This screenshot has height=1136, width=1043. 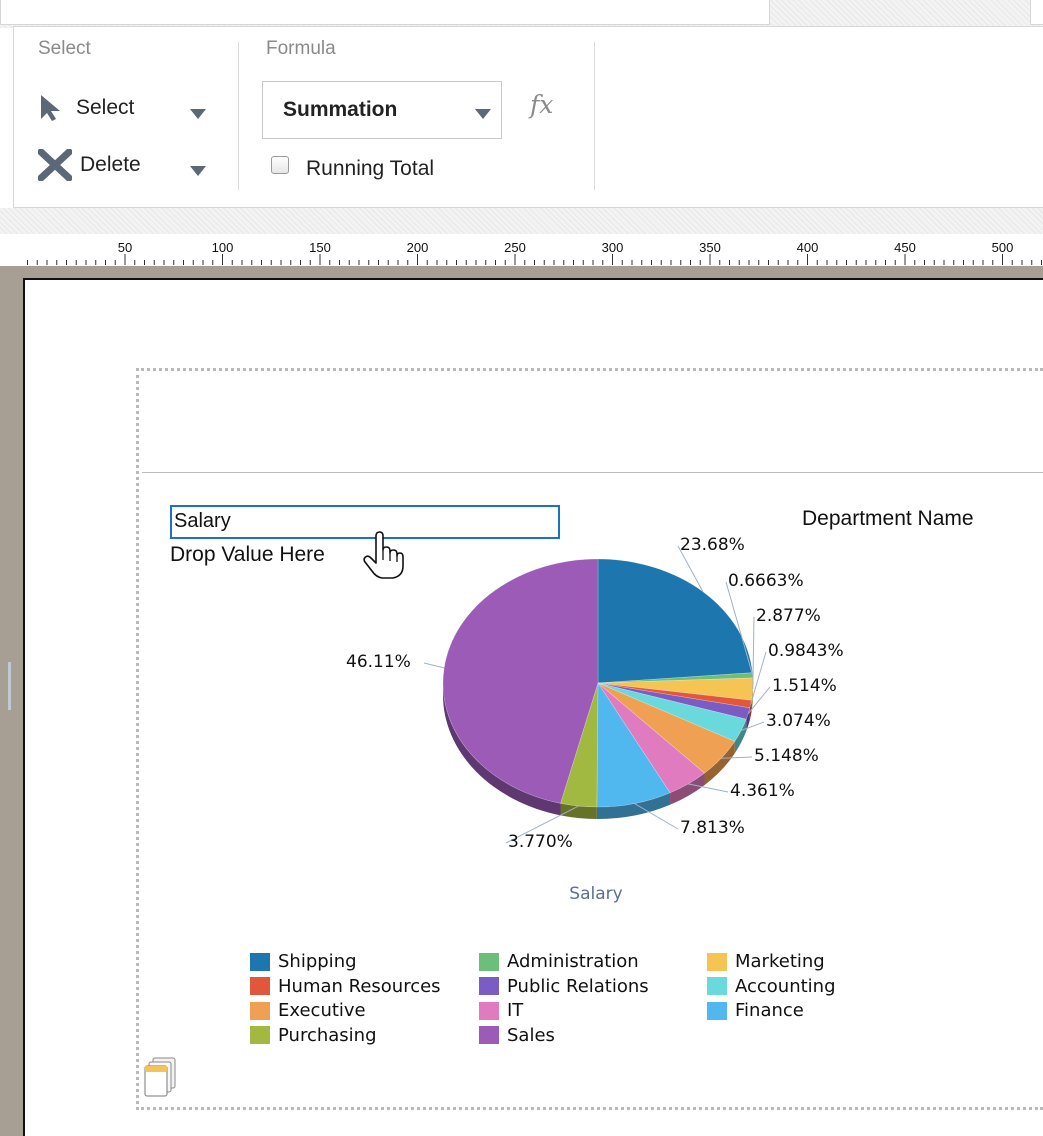 What do you see at coordinates (531, 1035) in the screenshot?
I see `legend-label: Sales` at bounding box center [531, 1035].